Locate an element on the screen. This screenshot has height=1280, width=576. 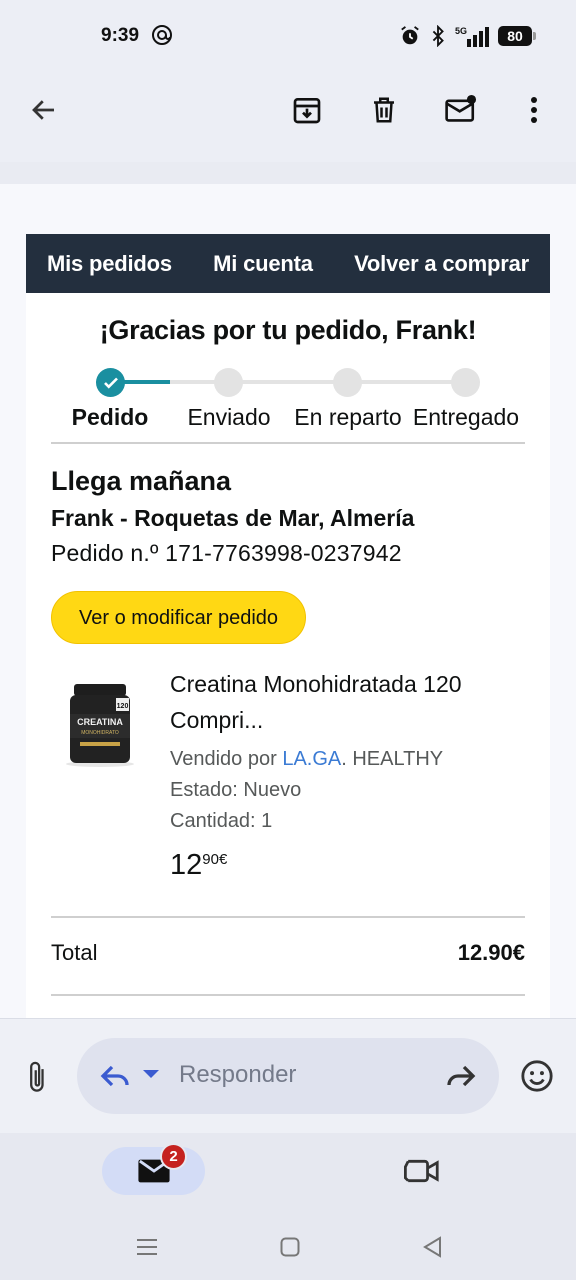
seller-suffix: . HEALTHY is located at coordinates (392, 759).